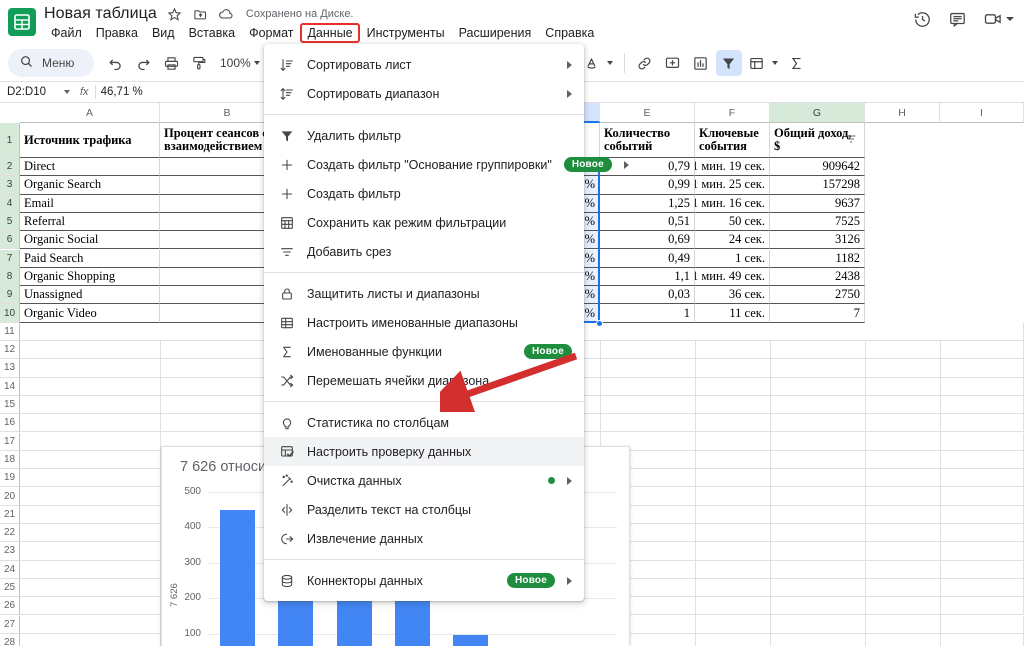 The image size is (1024, 646). I want to click on row-header-17: 17, so click(10, 441).